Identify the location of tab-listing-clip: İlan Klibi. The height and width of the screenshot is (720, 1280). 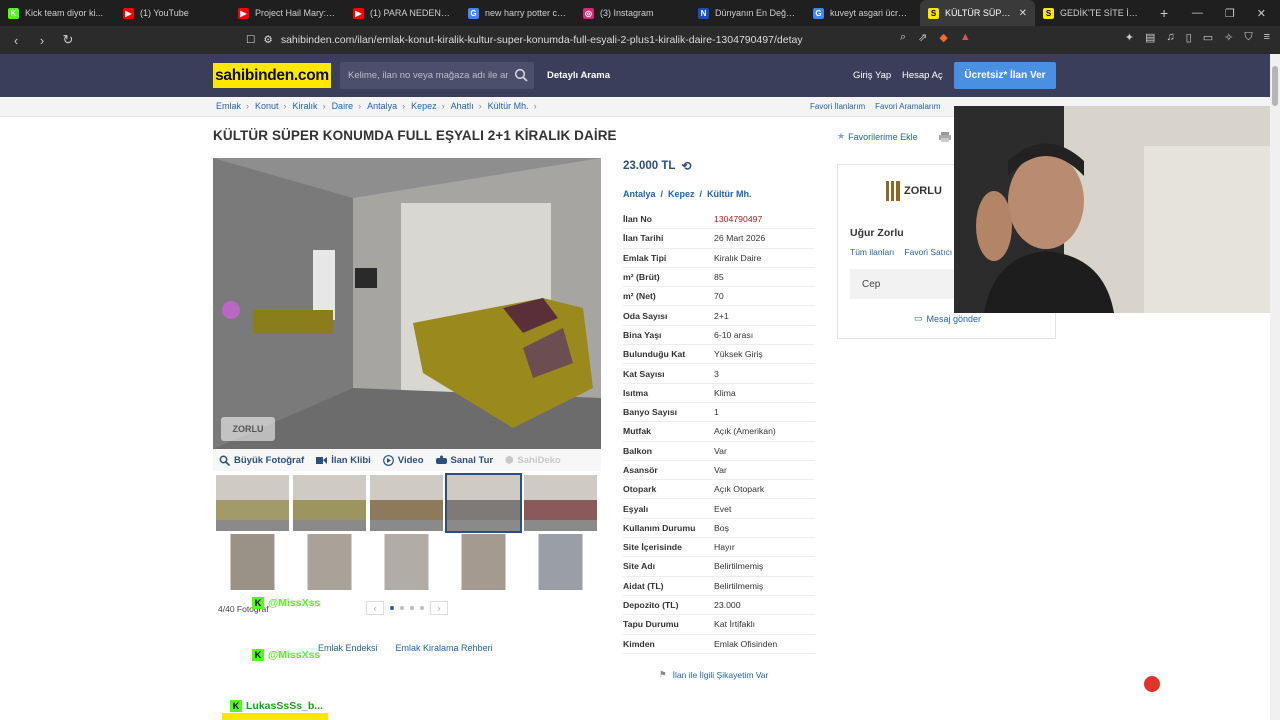
(343, 460).